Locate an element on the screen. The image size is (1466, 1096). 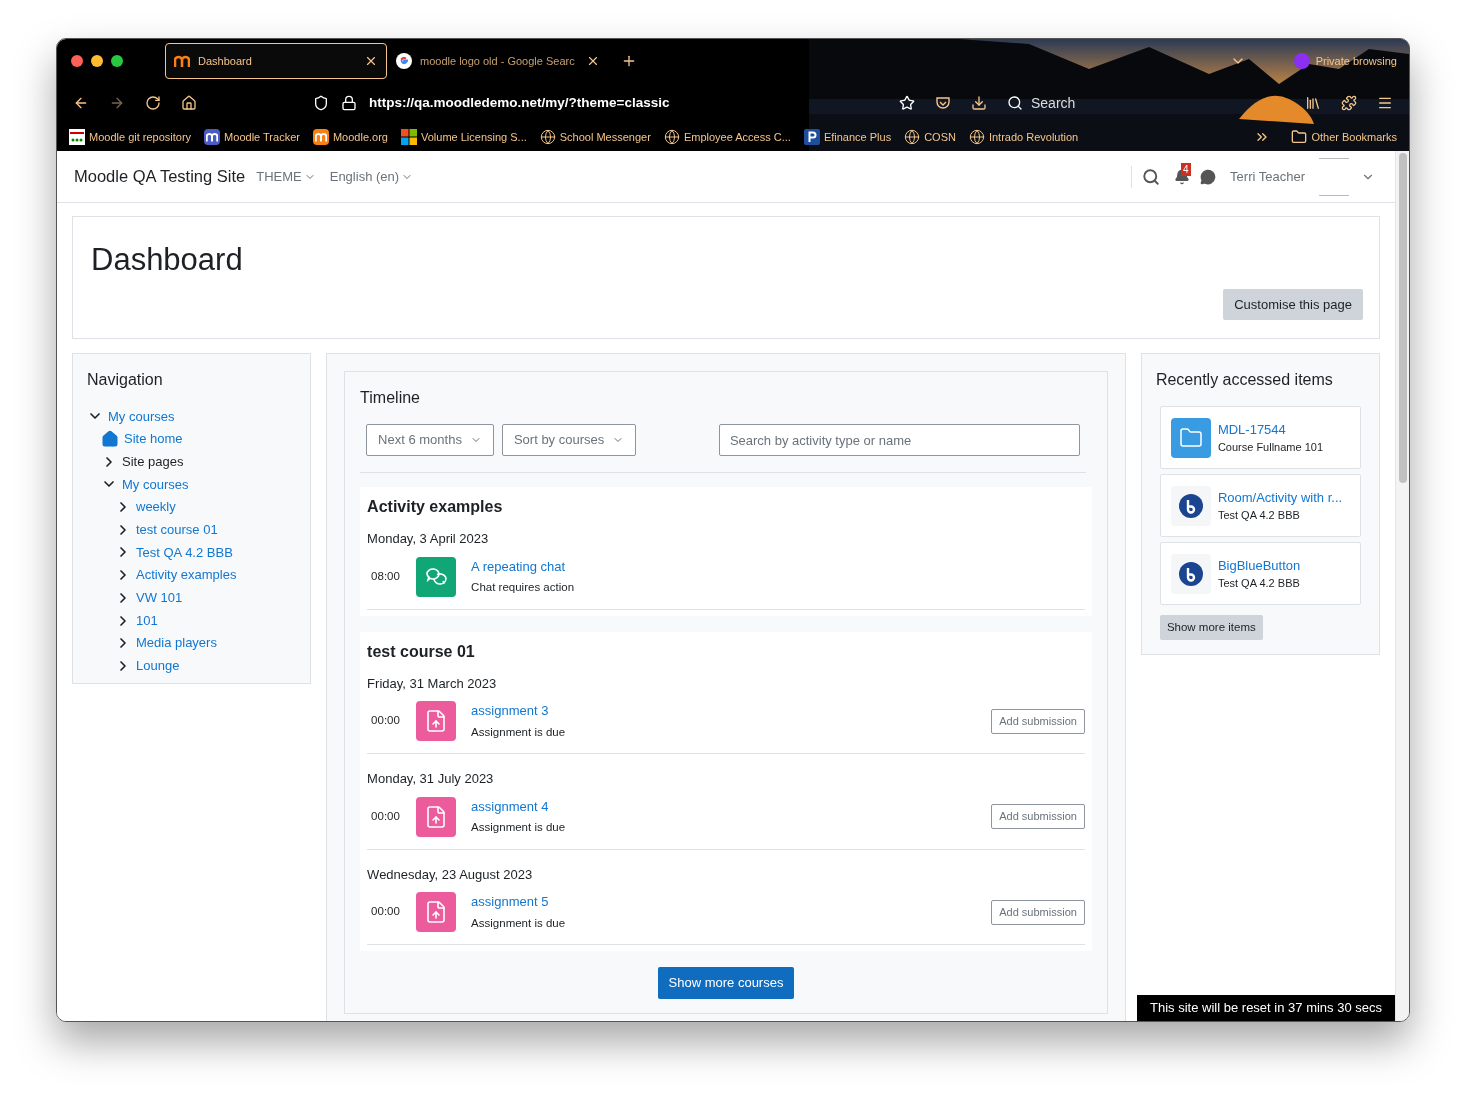
back-icon is located at coordinates (81, 103).